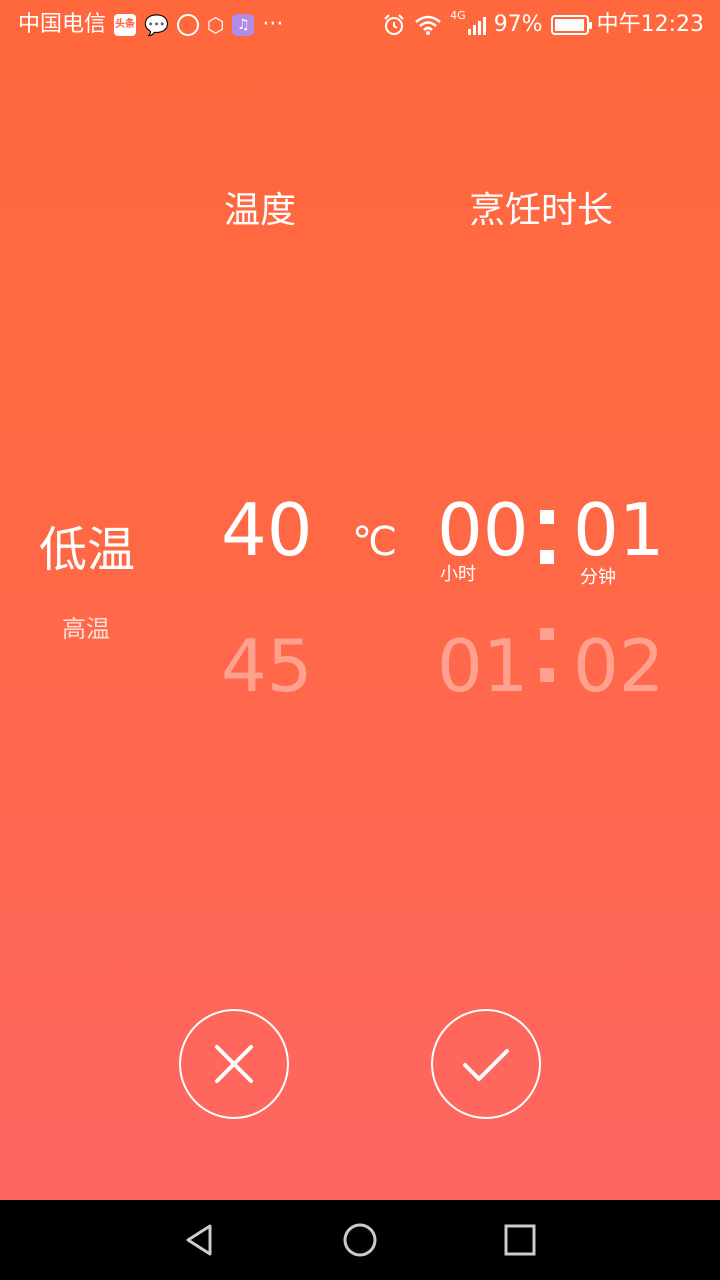  What do you see at coordinates (520, 1240) in the screenshot?
I see `recents-square-icon` at bounding box center [520, 1240].